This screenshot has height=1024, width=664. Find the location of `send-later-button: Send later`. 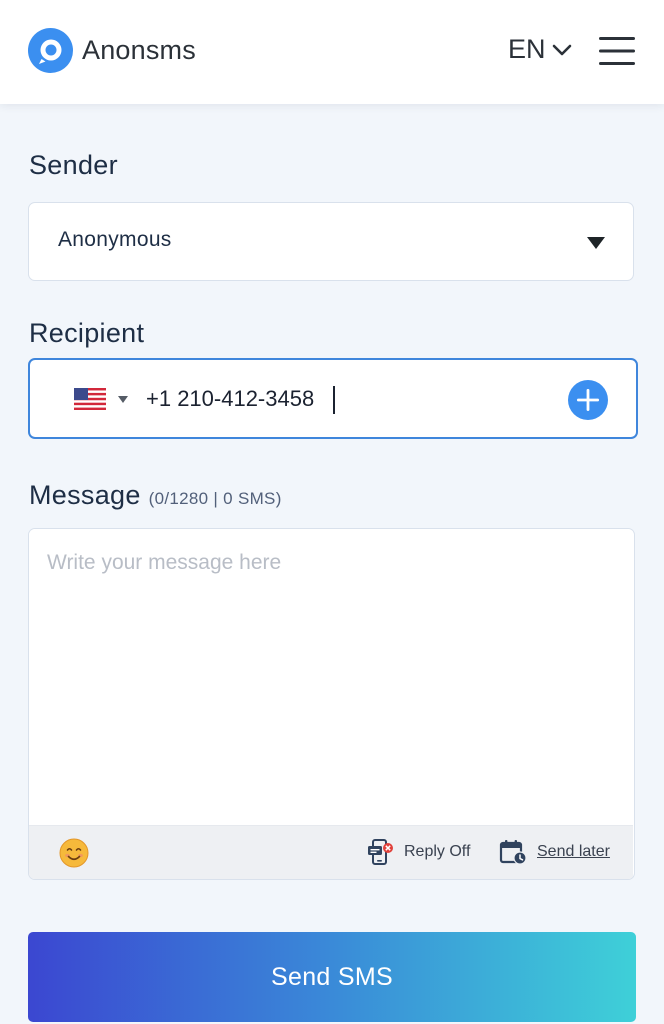

send-later-button: Send later is located at coordinates (554, 852).